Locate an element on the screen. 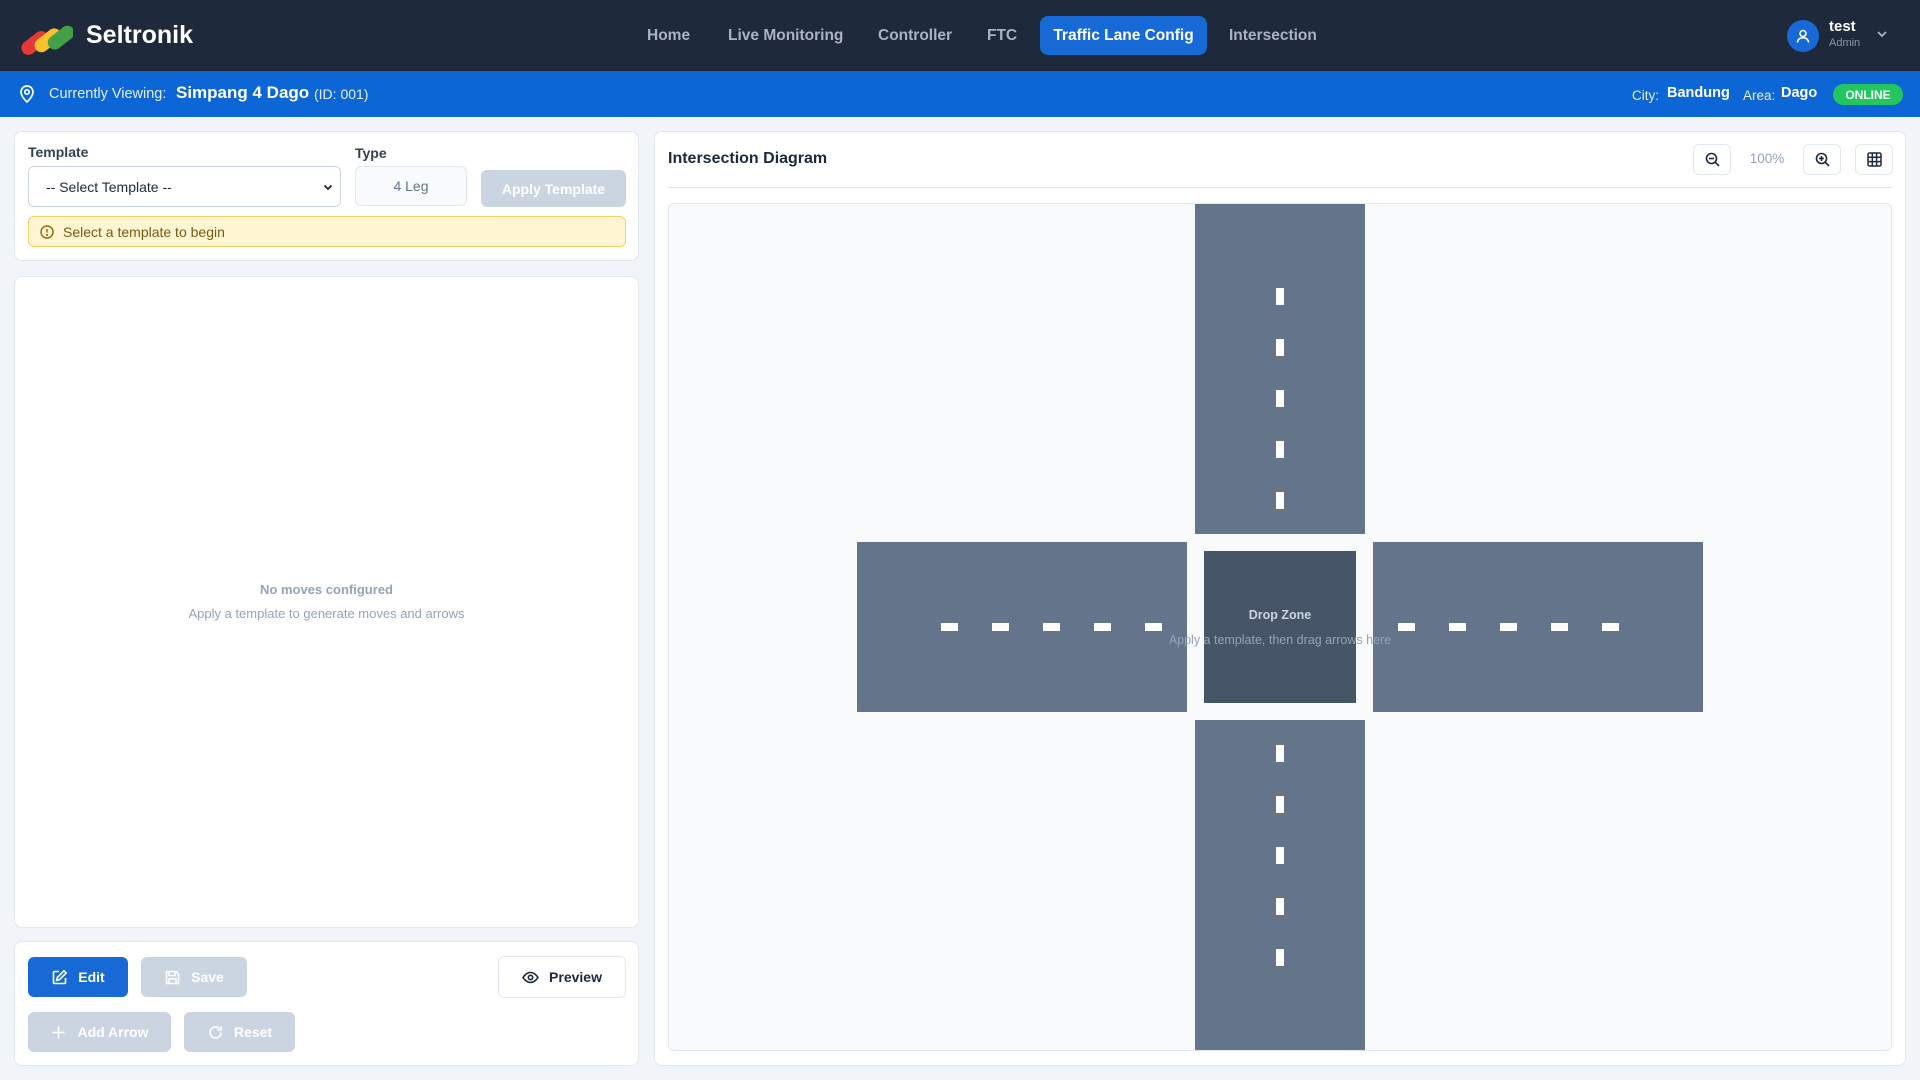 The width and height of the screenshot is (1920, 1080). status-badge: ONLINE is located at coordinates (1868, 94).